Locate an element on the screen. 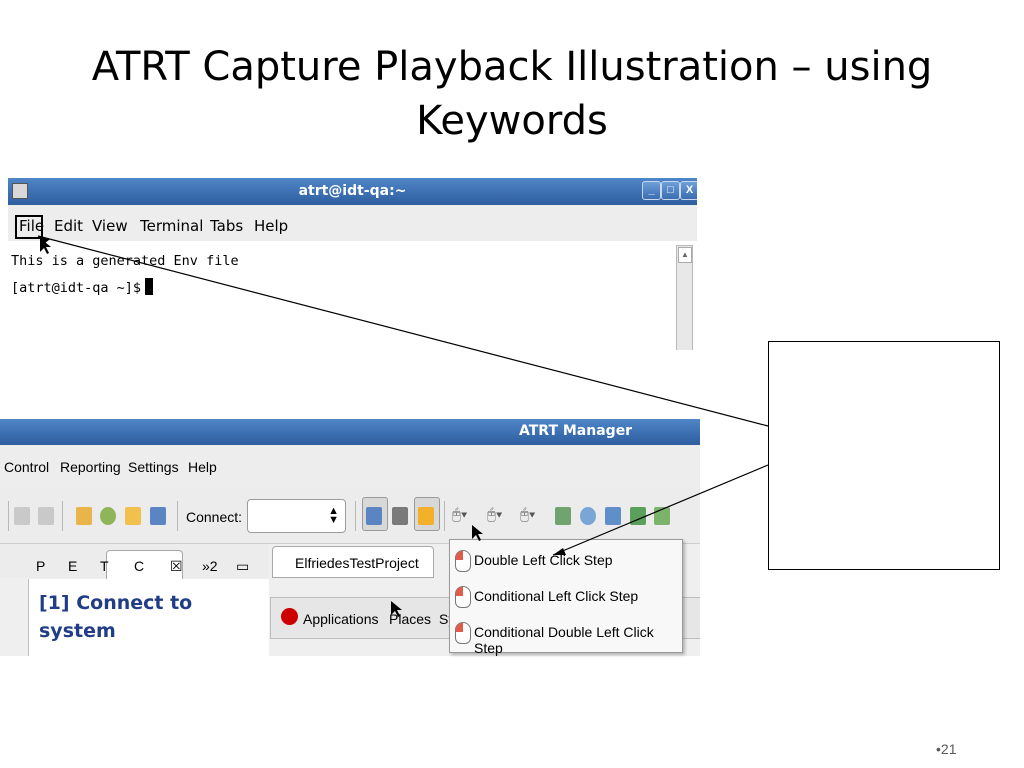  page-number: •21 is located at coordinates (946, 749).